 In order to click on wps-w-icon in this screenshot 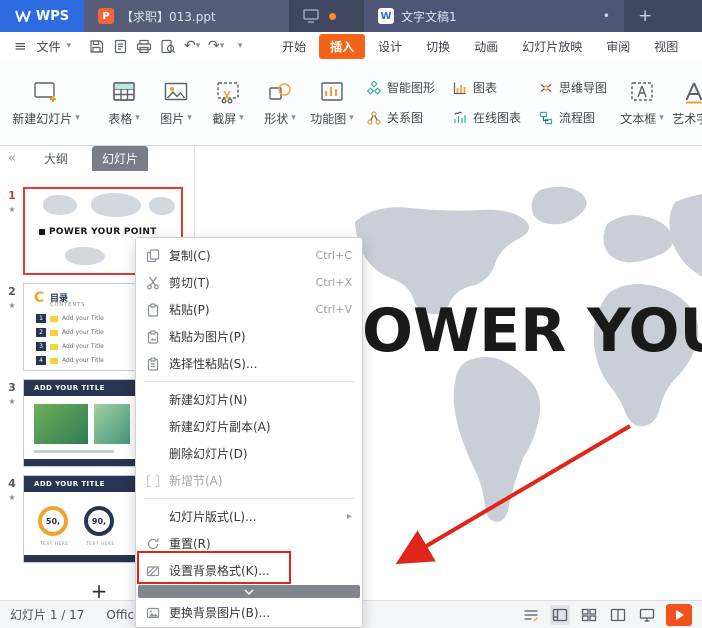, I will do `click(22, 16)`.